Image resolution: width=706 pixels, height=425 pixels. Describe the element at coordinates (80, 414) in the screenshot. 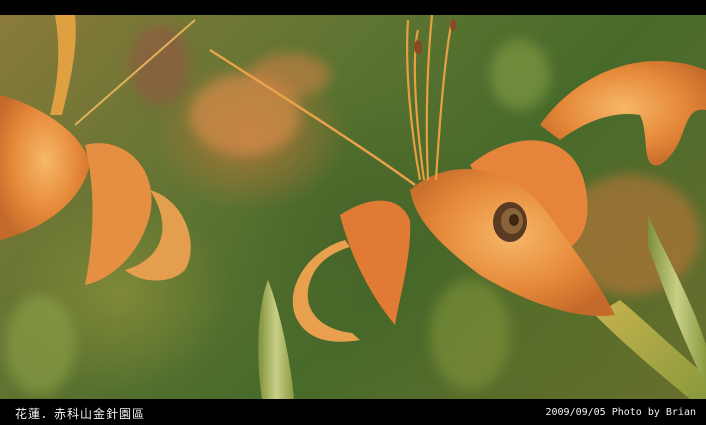

I see `photo-title: 花蓮．赤科山金針園區` at that location.